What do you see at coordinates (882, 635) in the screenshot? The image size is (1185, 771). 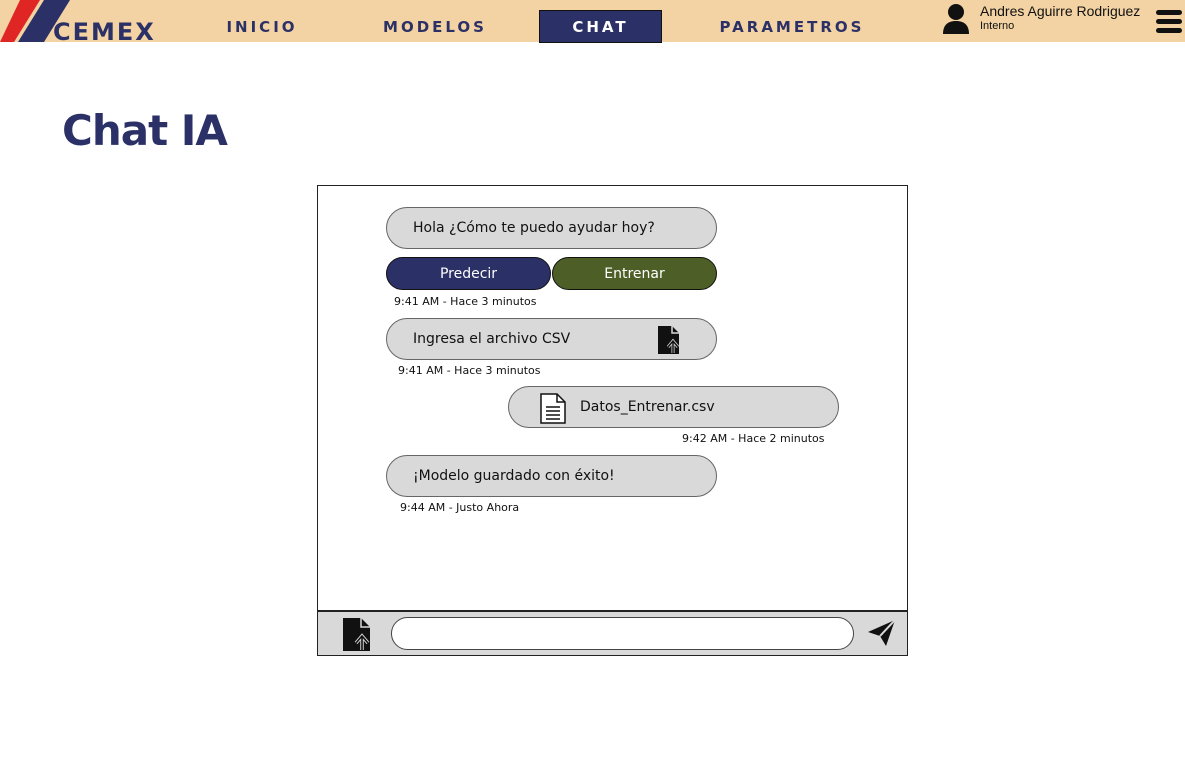 I see `send-icon` at bounding box center [882, 635].